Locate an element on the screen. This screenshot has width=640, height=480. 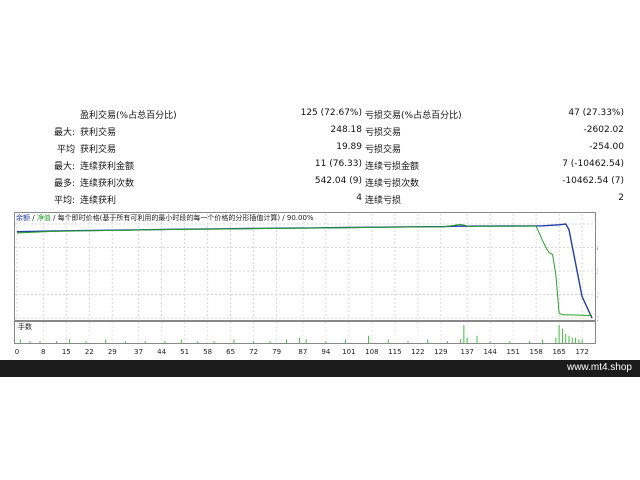
stats-label-profit: 连续获利 is located at coordinates (98, 201).